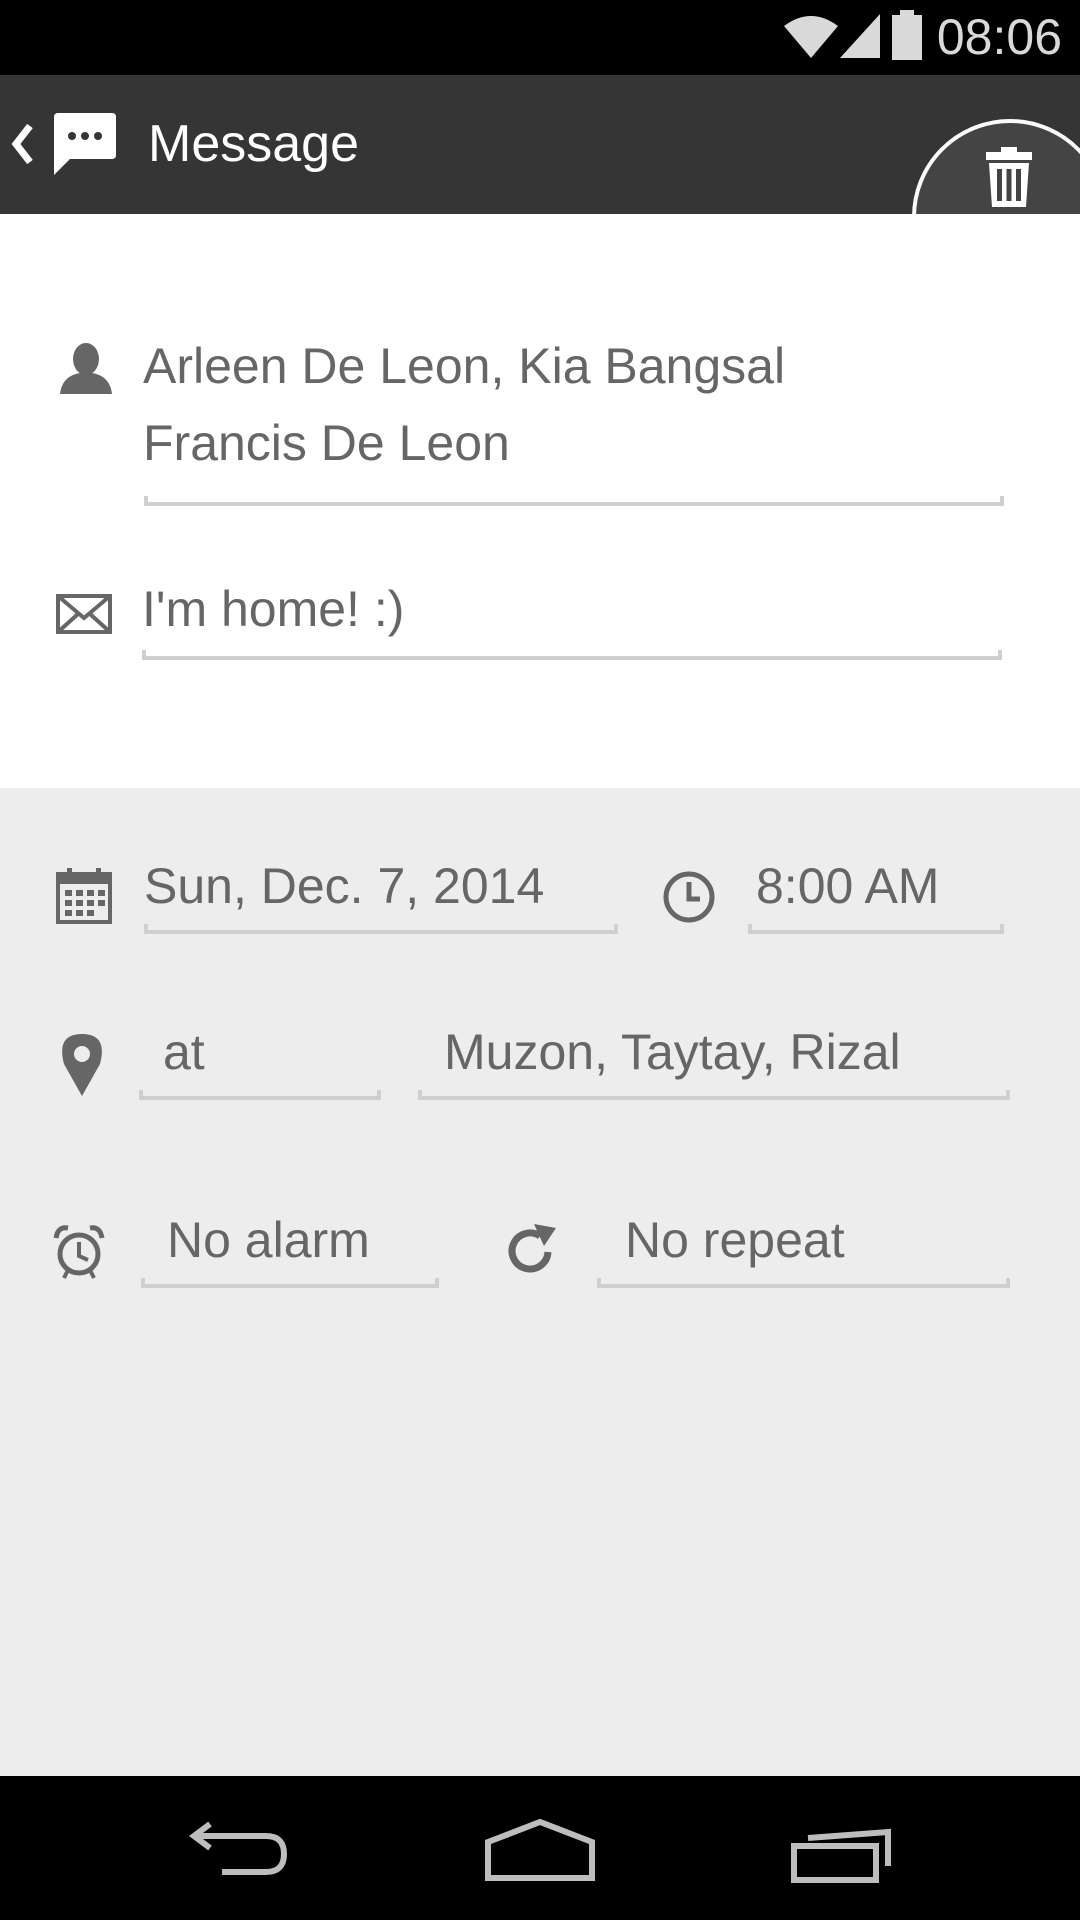 This screenshot has width=1080, height=1920. Describe the element at coordinates (22, 144) in the screenshot. I see `chevron-left-icon` at that location.